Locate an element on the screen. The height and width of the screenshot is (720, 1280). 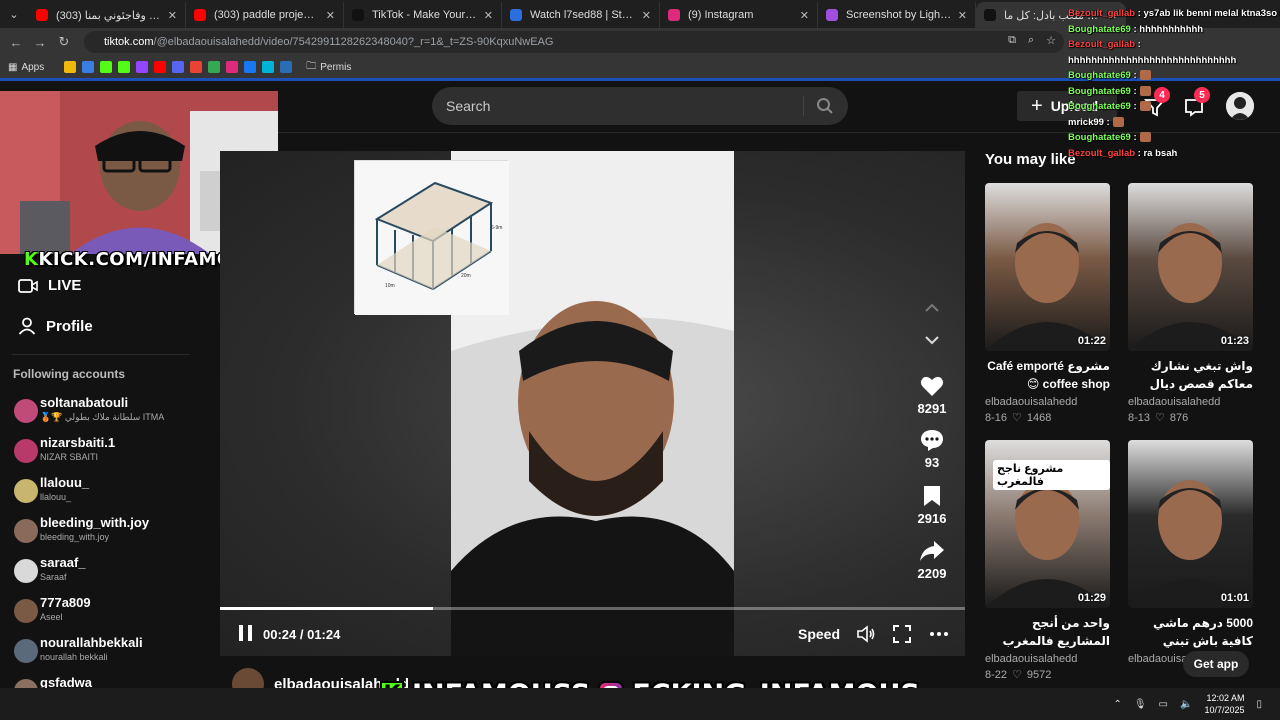
following-account: saraaf_ Saraaf is located at coordinates (114, 573).